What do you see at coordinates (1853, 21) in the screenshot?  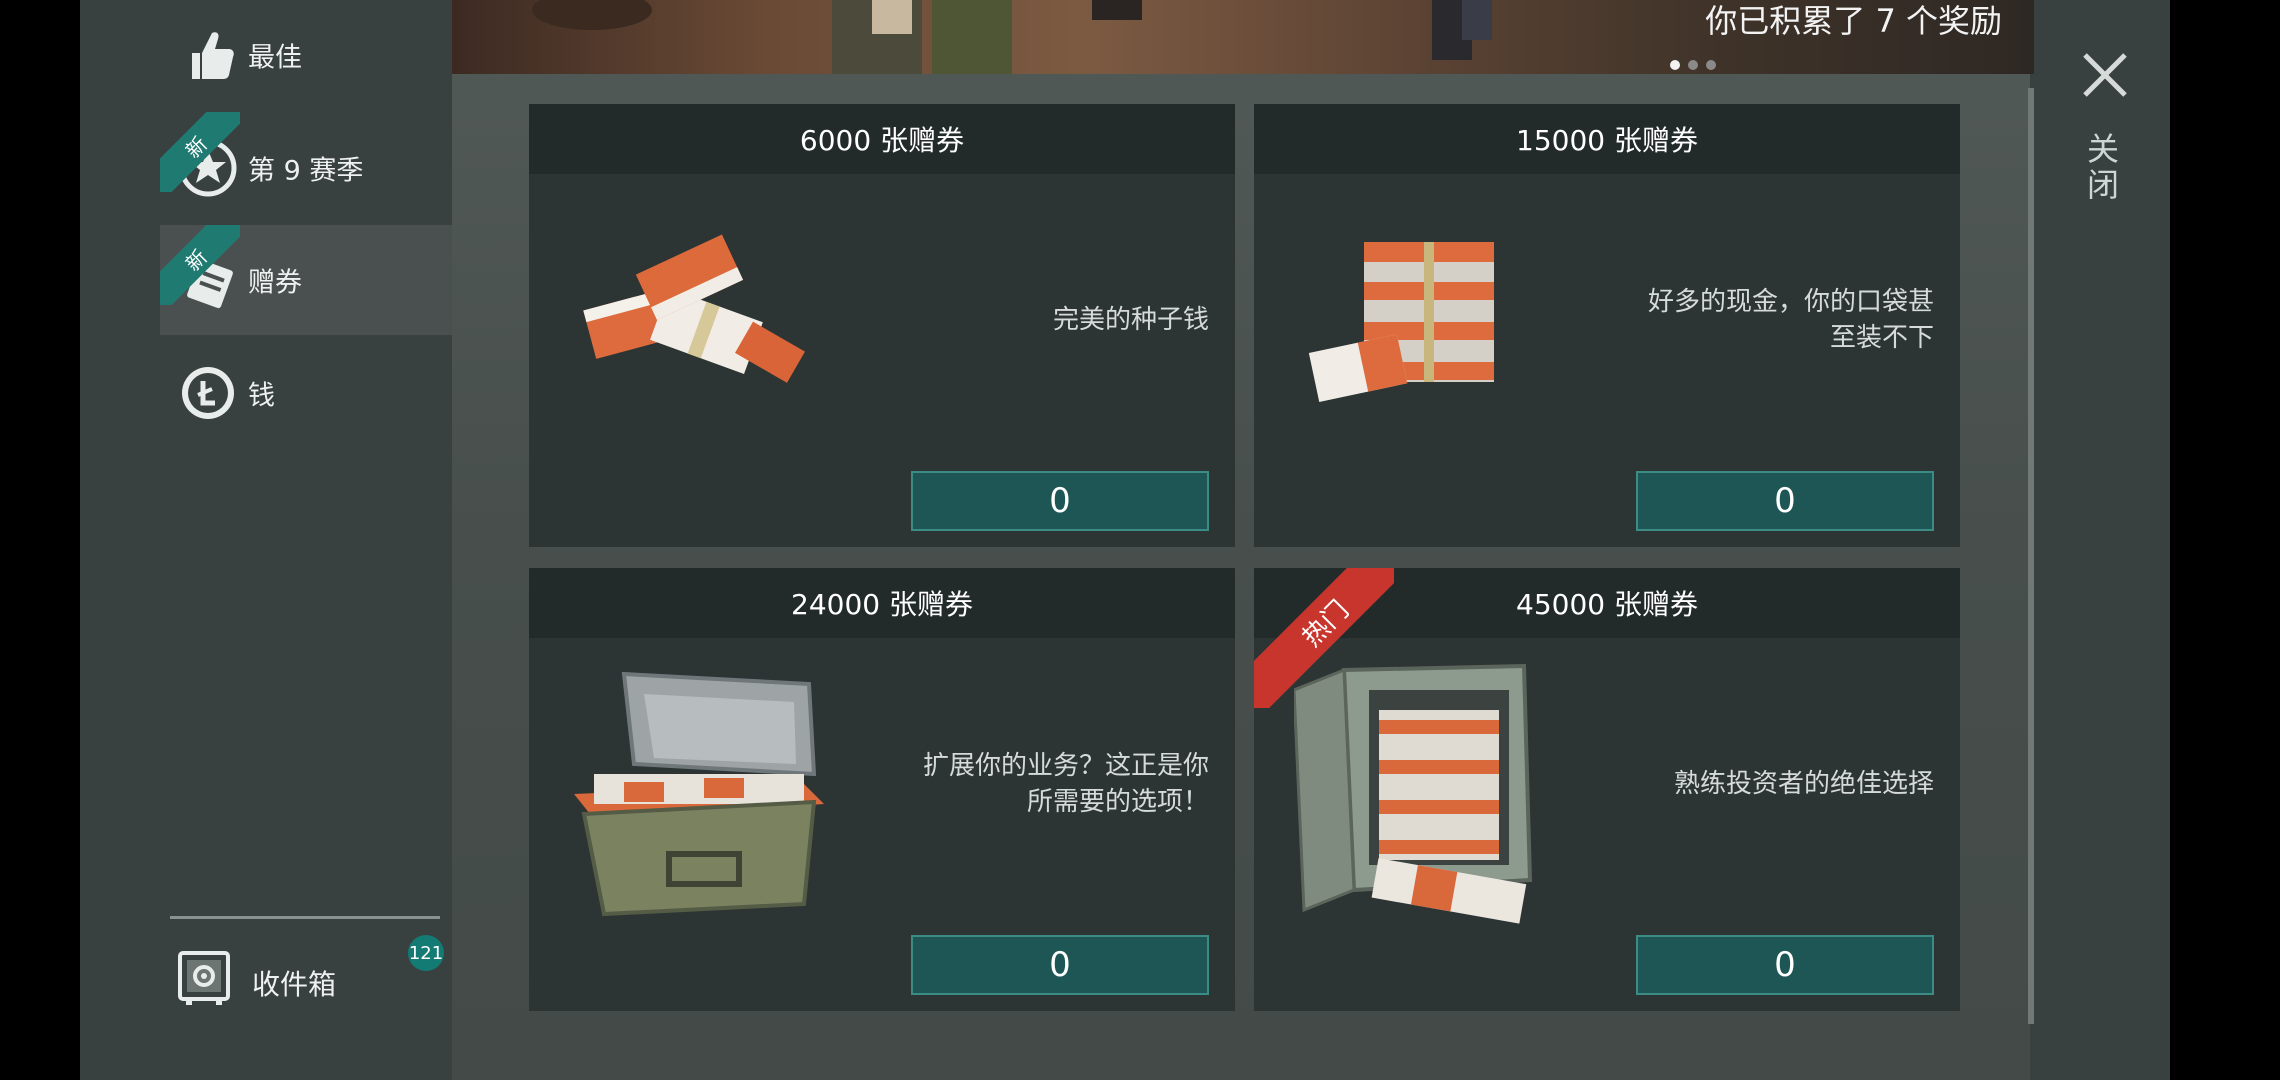 I see `banner-rewards-text: 你已积累了 7 个奖励` at bounding box center [1853, 21].